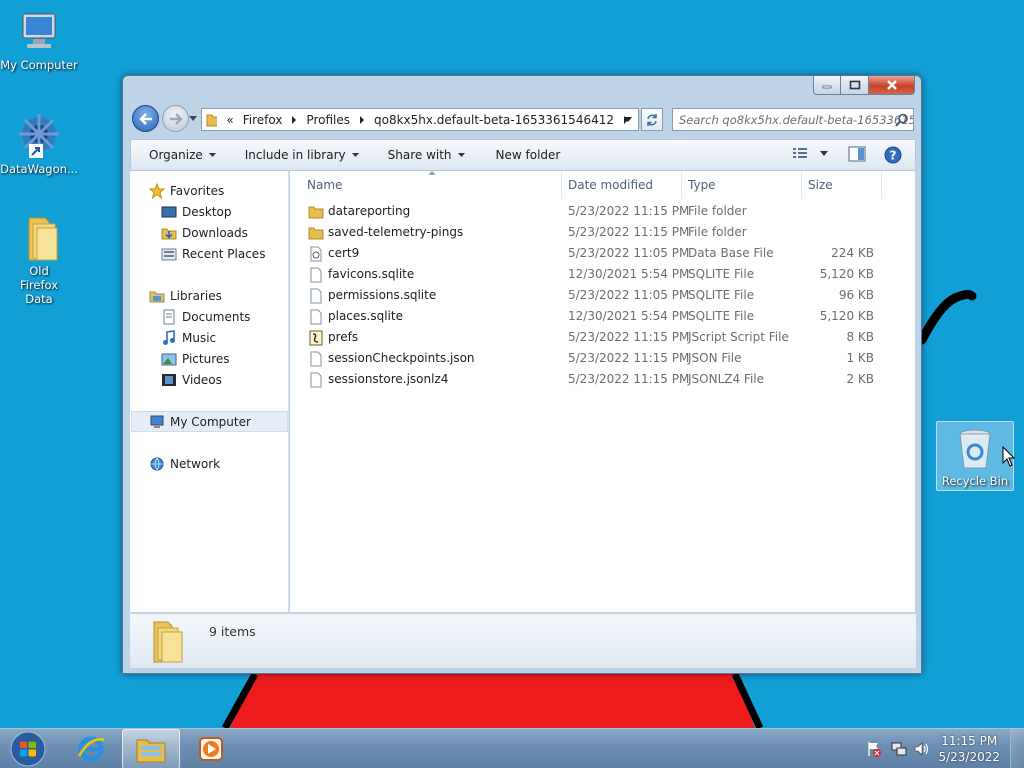 This screenshot has width=1024, height=768. What do you see at coordinates (209, 421) in the screenshot?
I see `nav-my-computer: My Computer` at bounding box center [209, 421].